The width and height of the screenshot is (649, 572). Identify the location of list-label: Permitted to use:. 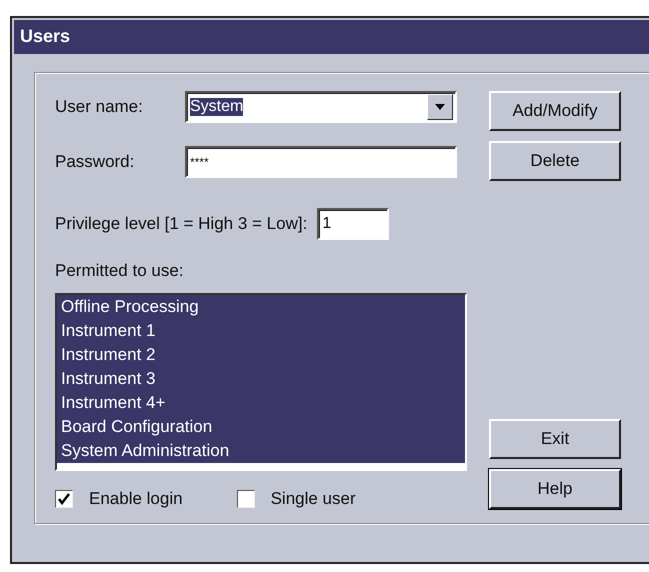
(120, 270).